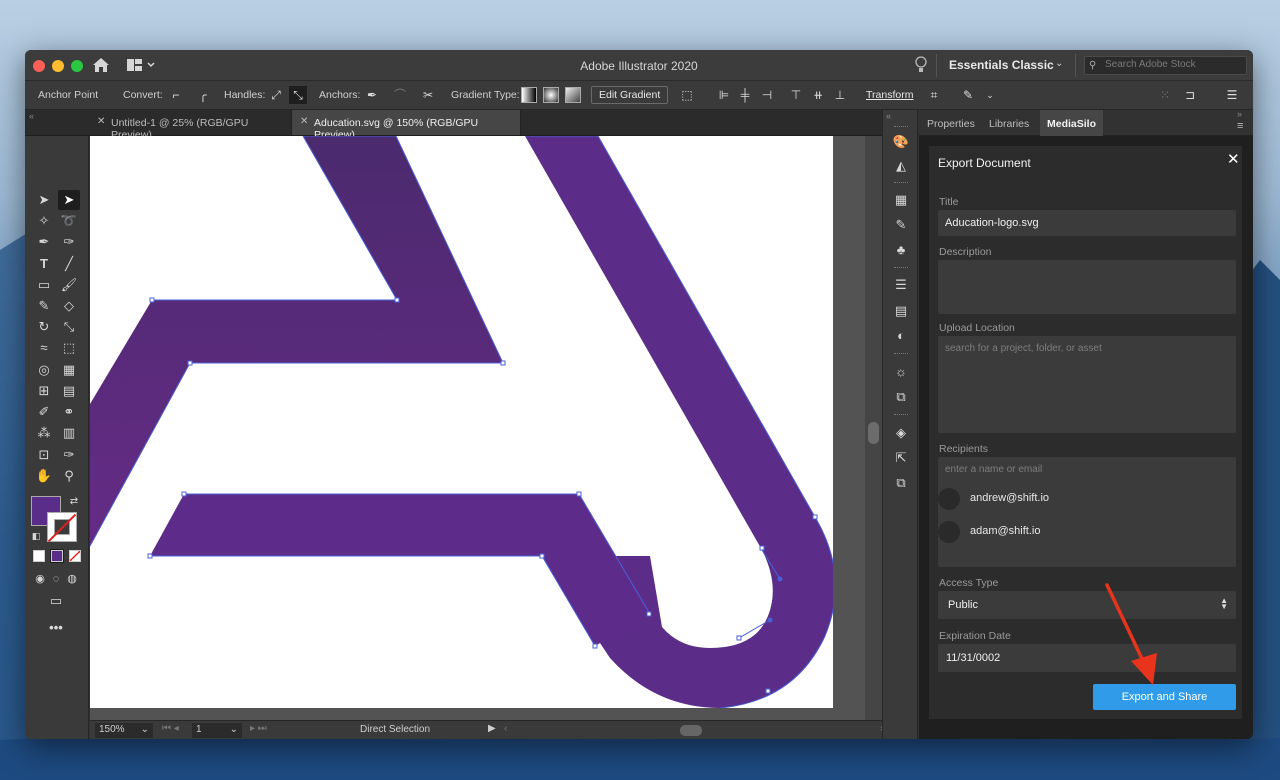 The width and height of the screenshot is (1280, 780). What do you see at coordinates (840, 95) in the screenshot?
I see `align-bottom-icon: ⊥` at bounding box center [840, 95].